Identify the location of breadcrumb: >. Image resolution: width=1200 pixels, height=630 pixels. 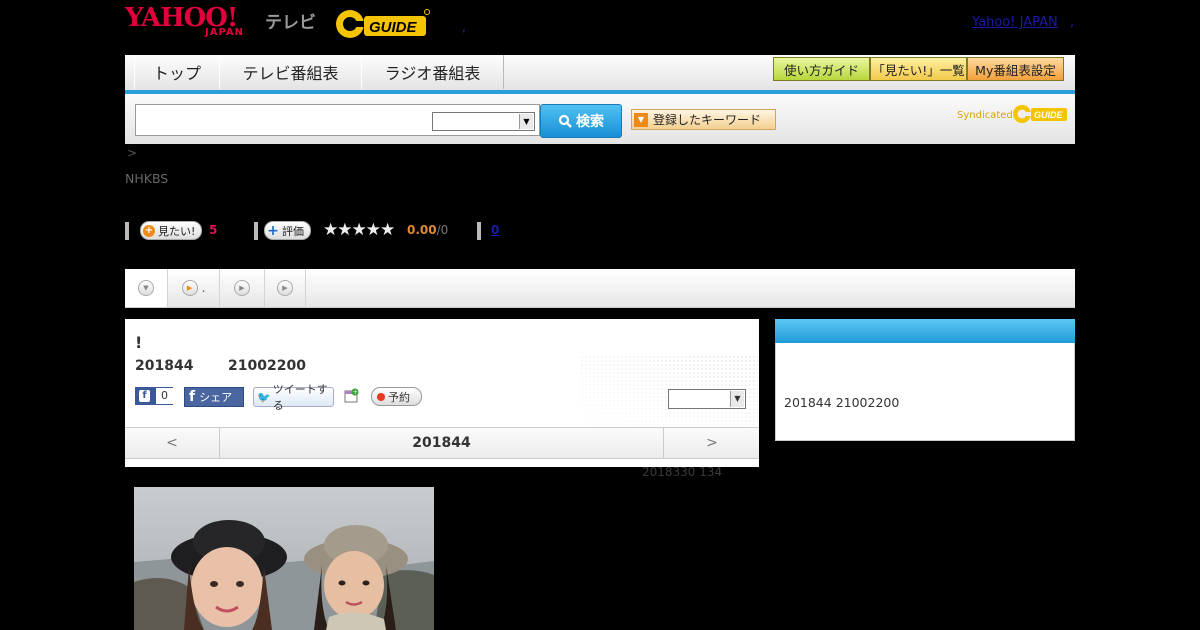
(132, 153).